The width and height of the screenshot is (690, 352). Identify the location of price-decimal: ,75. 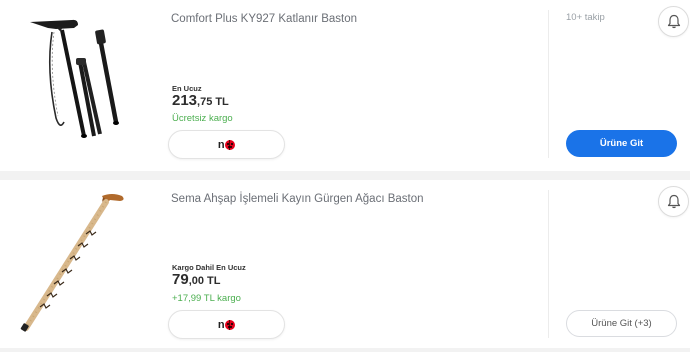
(205, 102).